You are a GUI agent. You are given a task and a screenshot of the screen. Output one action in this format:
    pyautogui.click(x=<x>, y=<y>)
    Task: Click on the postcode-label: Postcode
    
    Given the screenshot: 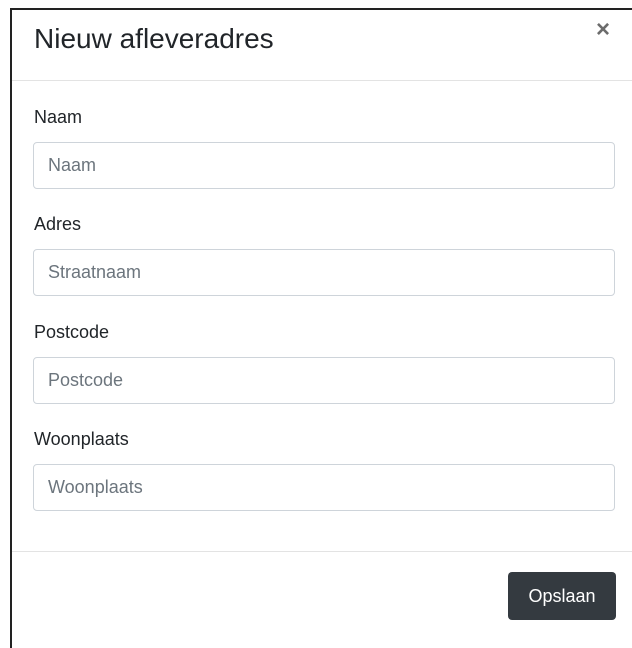 What is the action you would take?
    pyautogui.click(x=72, y=332)
    